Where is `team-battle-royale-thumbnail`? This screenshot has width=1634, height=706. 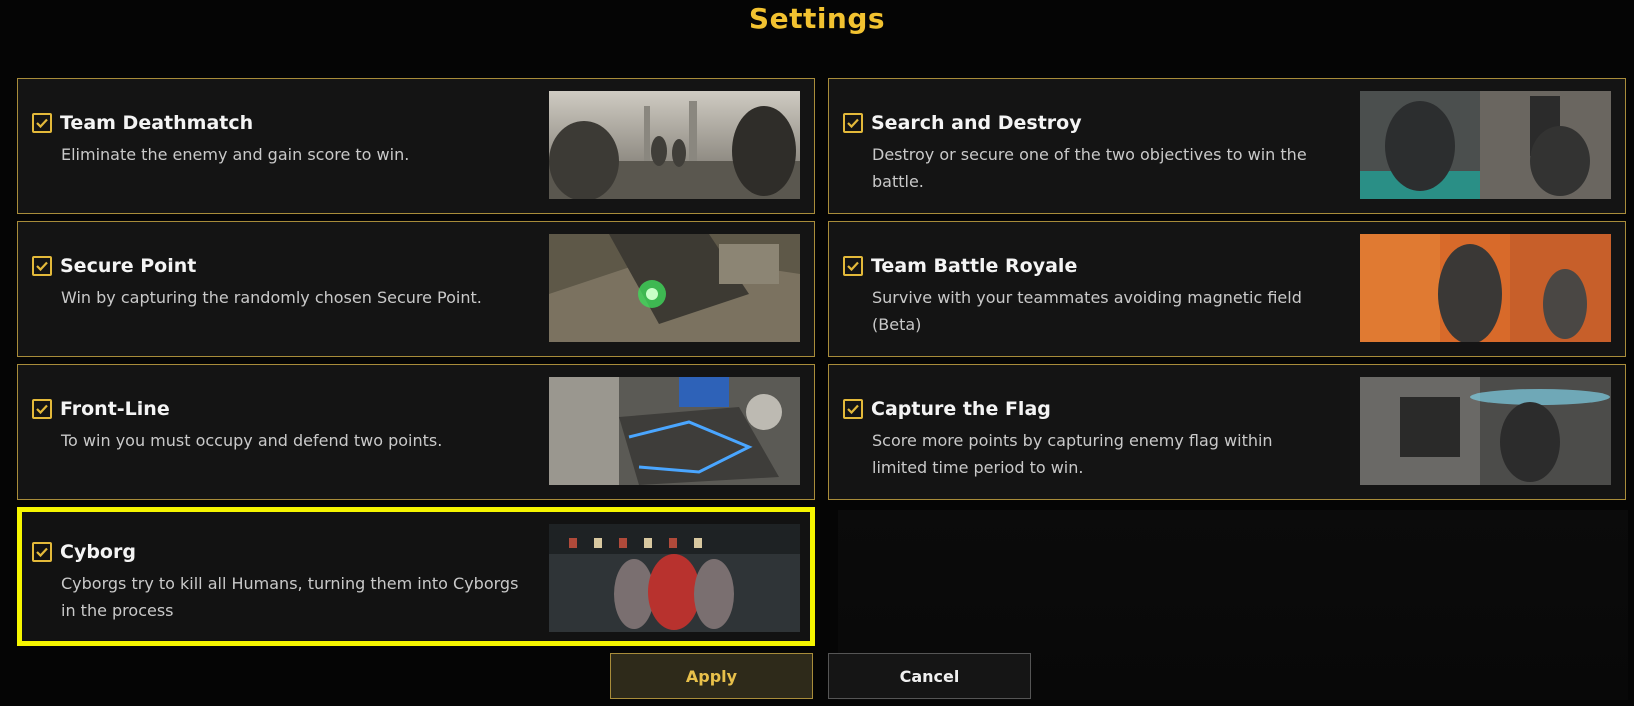 team-battle-royale-thumbnail is located at coordinates (1485, 288).